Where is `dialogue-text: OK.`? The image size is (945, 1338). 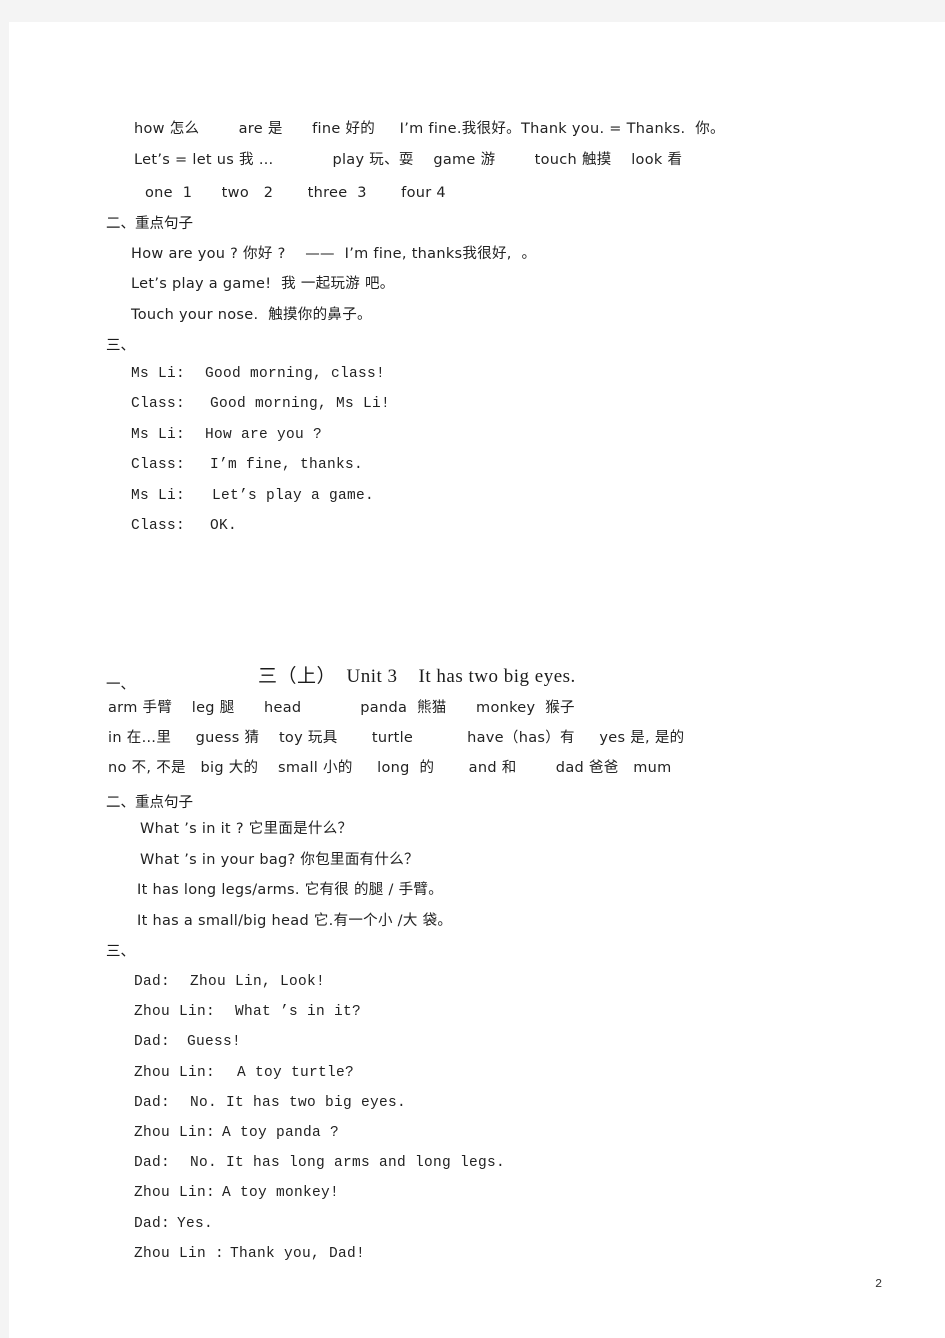 dialogue-text: OK. is located at coordinates (224, 526).